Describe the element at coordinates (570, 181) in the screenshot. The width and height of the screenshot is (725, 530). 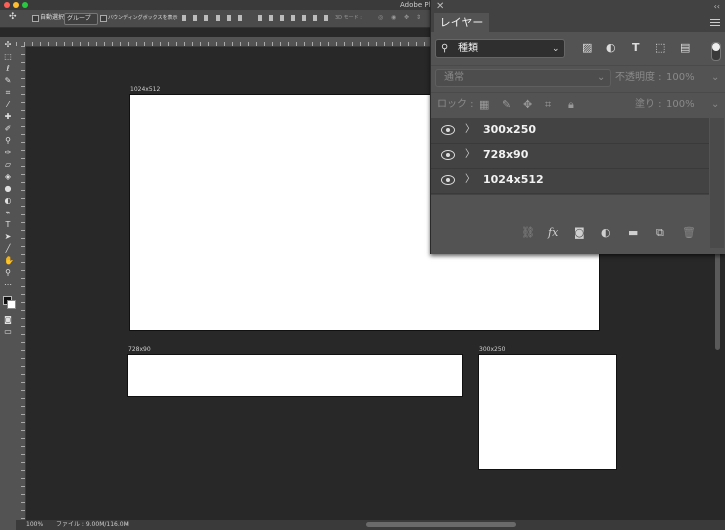
I see `layer-row: 〉 1024x512` at that location.